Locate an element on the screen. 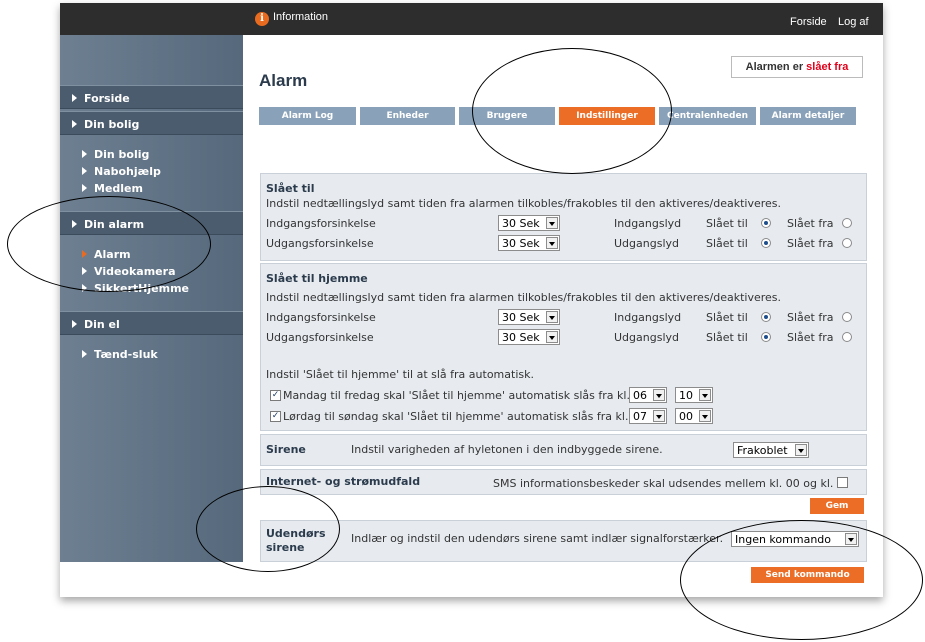 Image resolution: width=925 pixels, height=642 pixels. tab-enheder: Enheder is located at coordinates (407, 116).